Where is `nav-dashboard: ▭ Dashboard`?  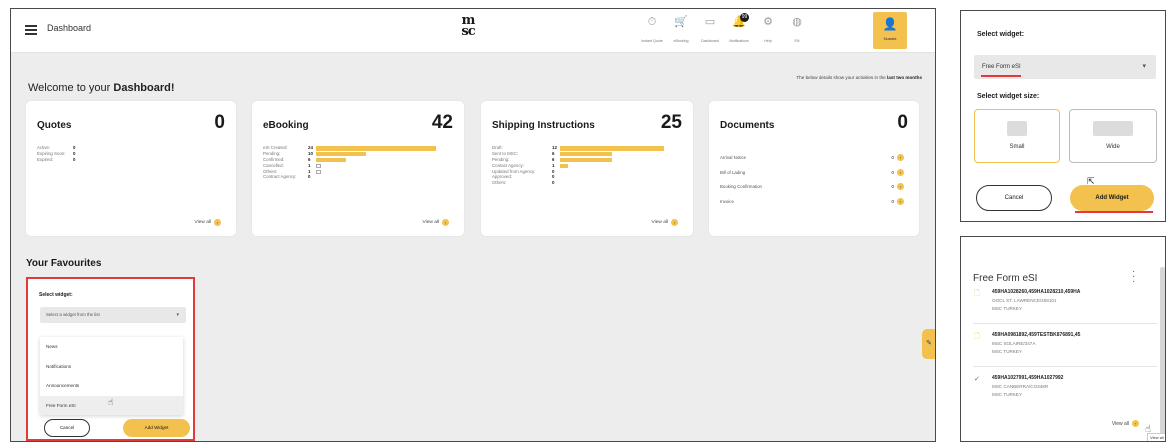
nav-dashboard: ▭ Dashboard is located at coordinates (710, 28).